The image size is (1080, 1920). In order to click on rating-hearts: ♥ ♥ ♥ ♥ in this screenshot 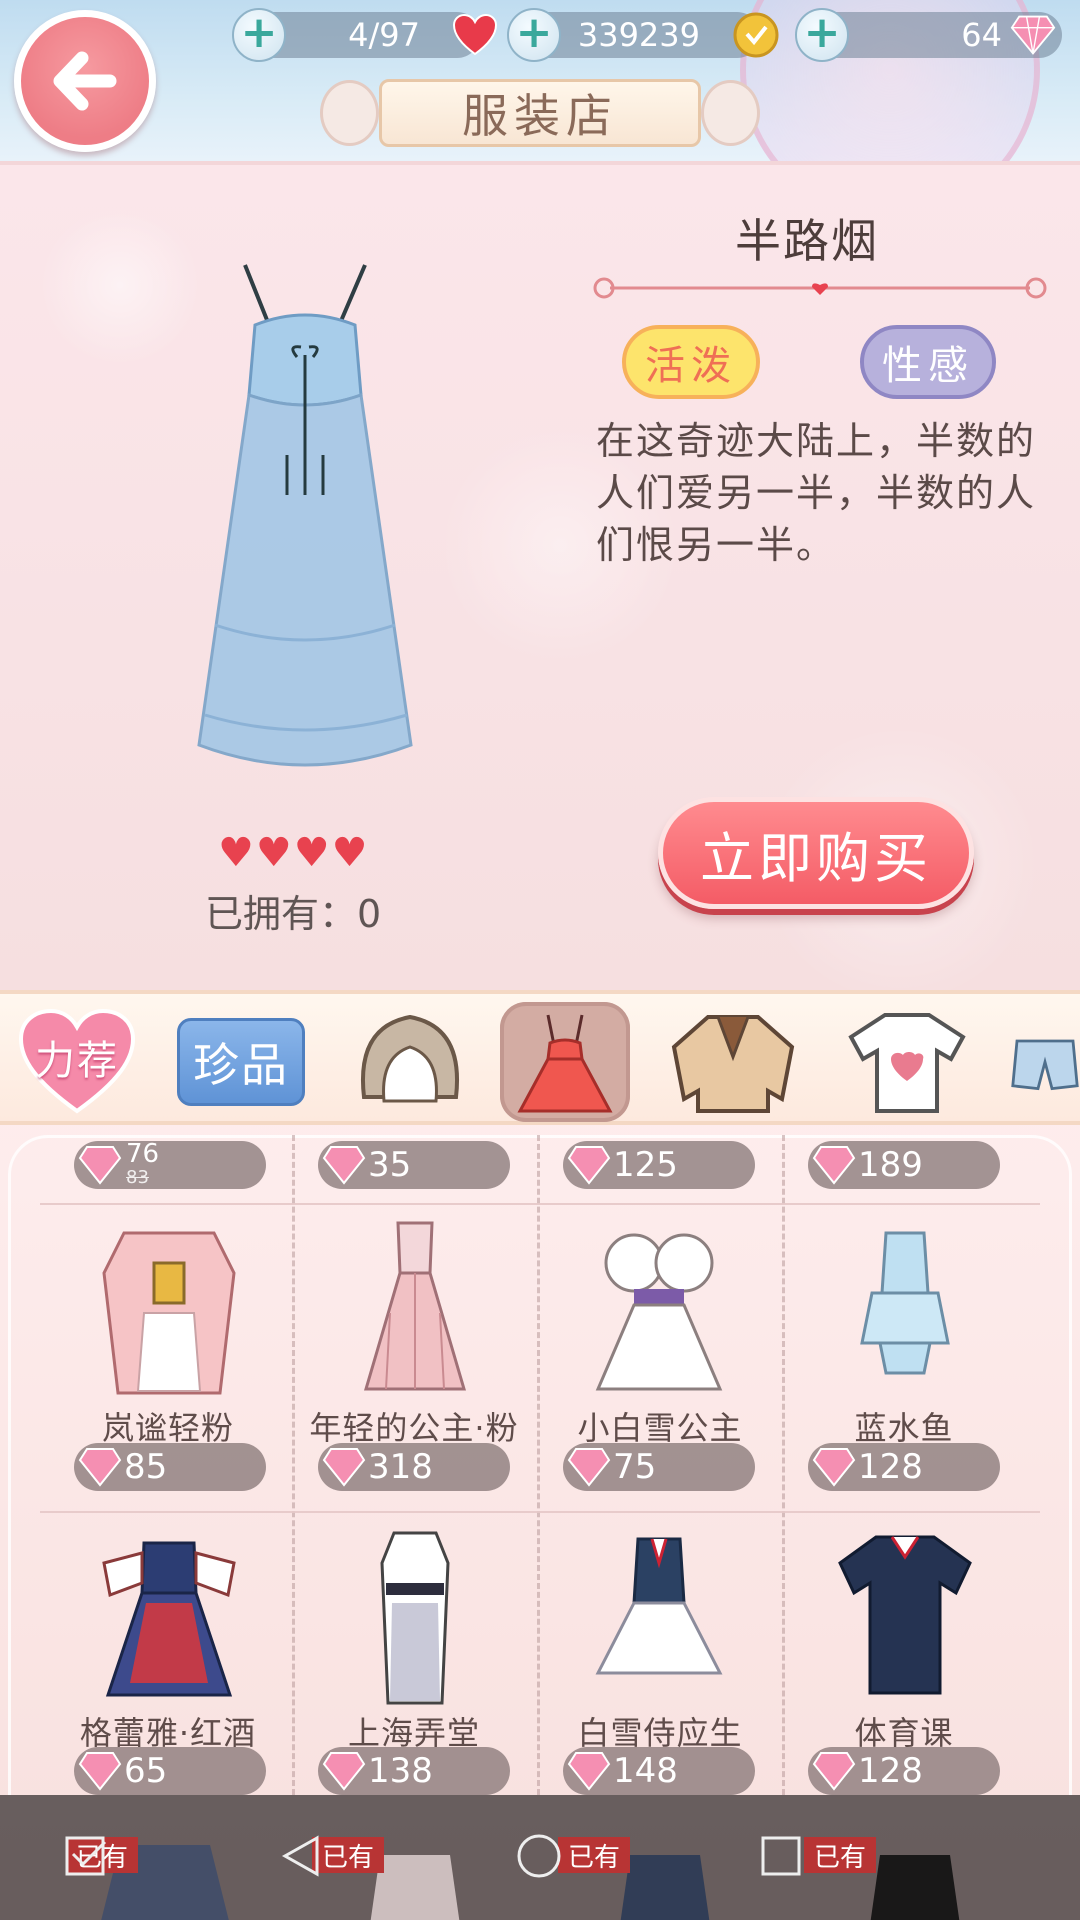, I will do `click(292, 853)`.